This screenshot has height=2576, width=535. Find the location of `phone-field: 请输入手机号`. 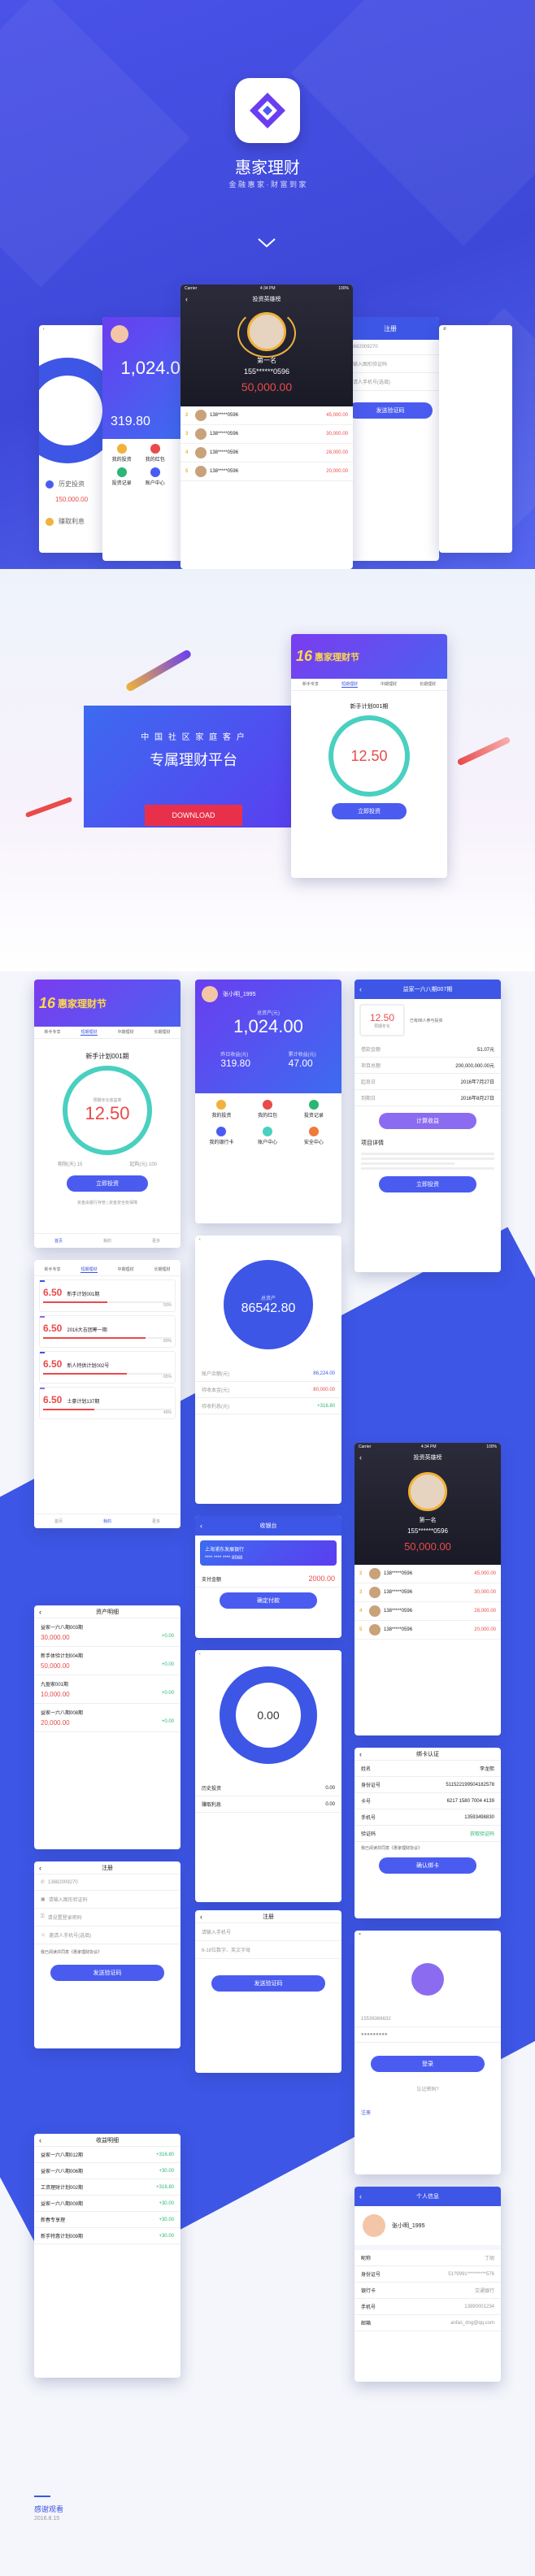

phone-field: 请输入手机号 is located at coordinates (268, 1932).